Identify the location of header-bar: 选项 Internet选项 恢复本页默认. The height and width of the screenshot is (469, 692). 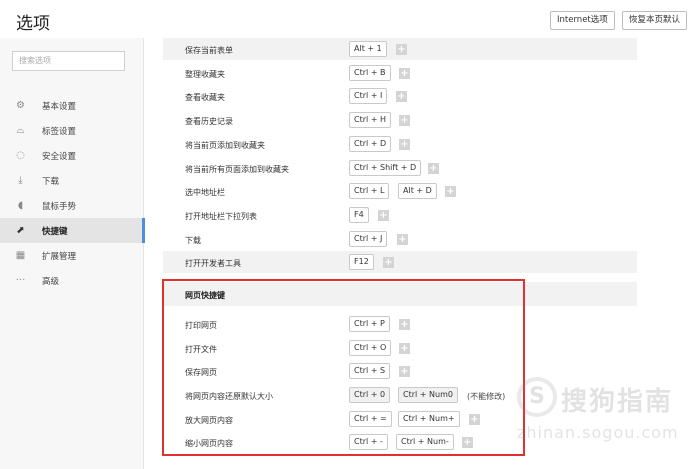
(346, 19).